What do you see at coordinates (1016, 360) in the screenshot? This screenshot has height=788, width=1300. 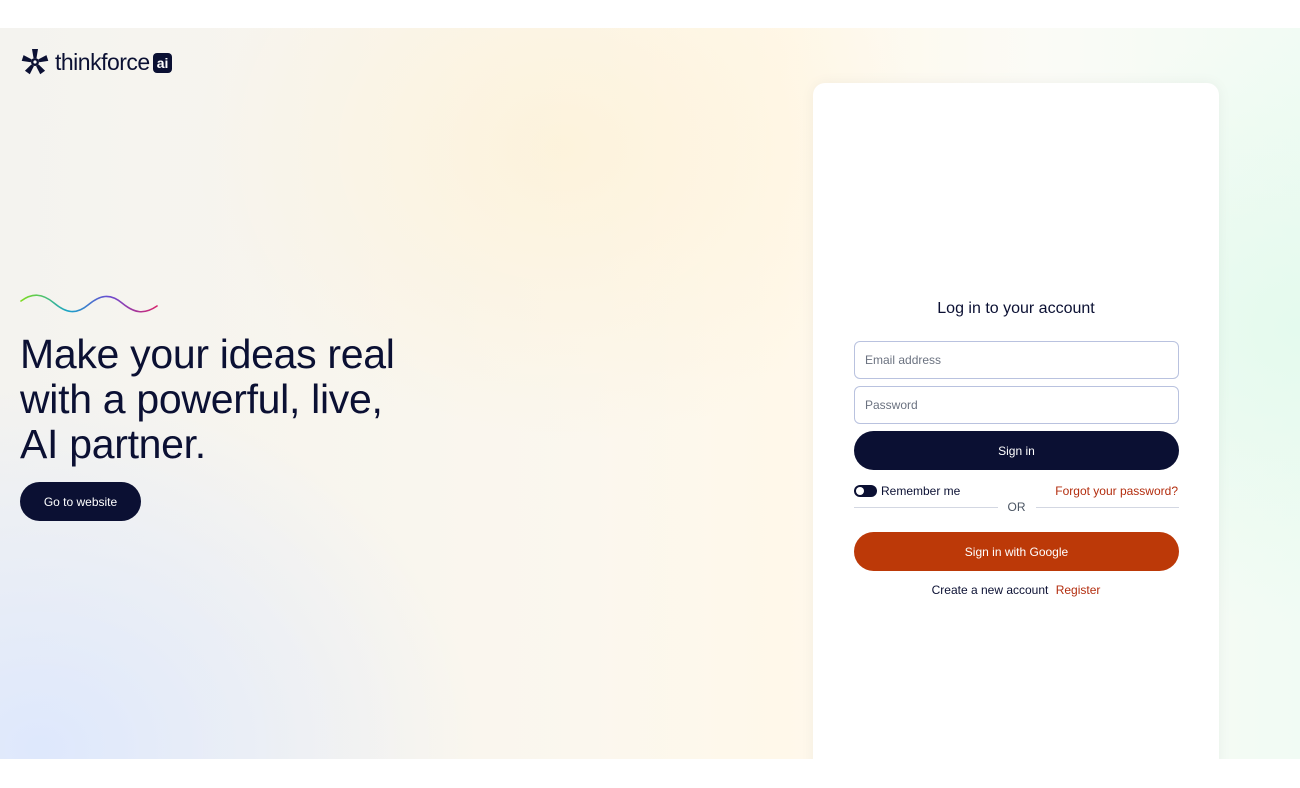 I see `email-field` at bounding box center [1016, 360].